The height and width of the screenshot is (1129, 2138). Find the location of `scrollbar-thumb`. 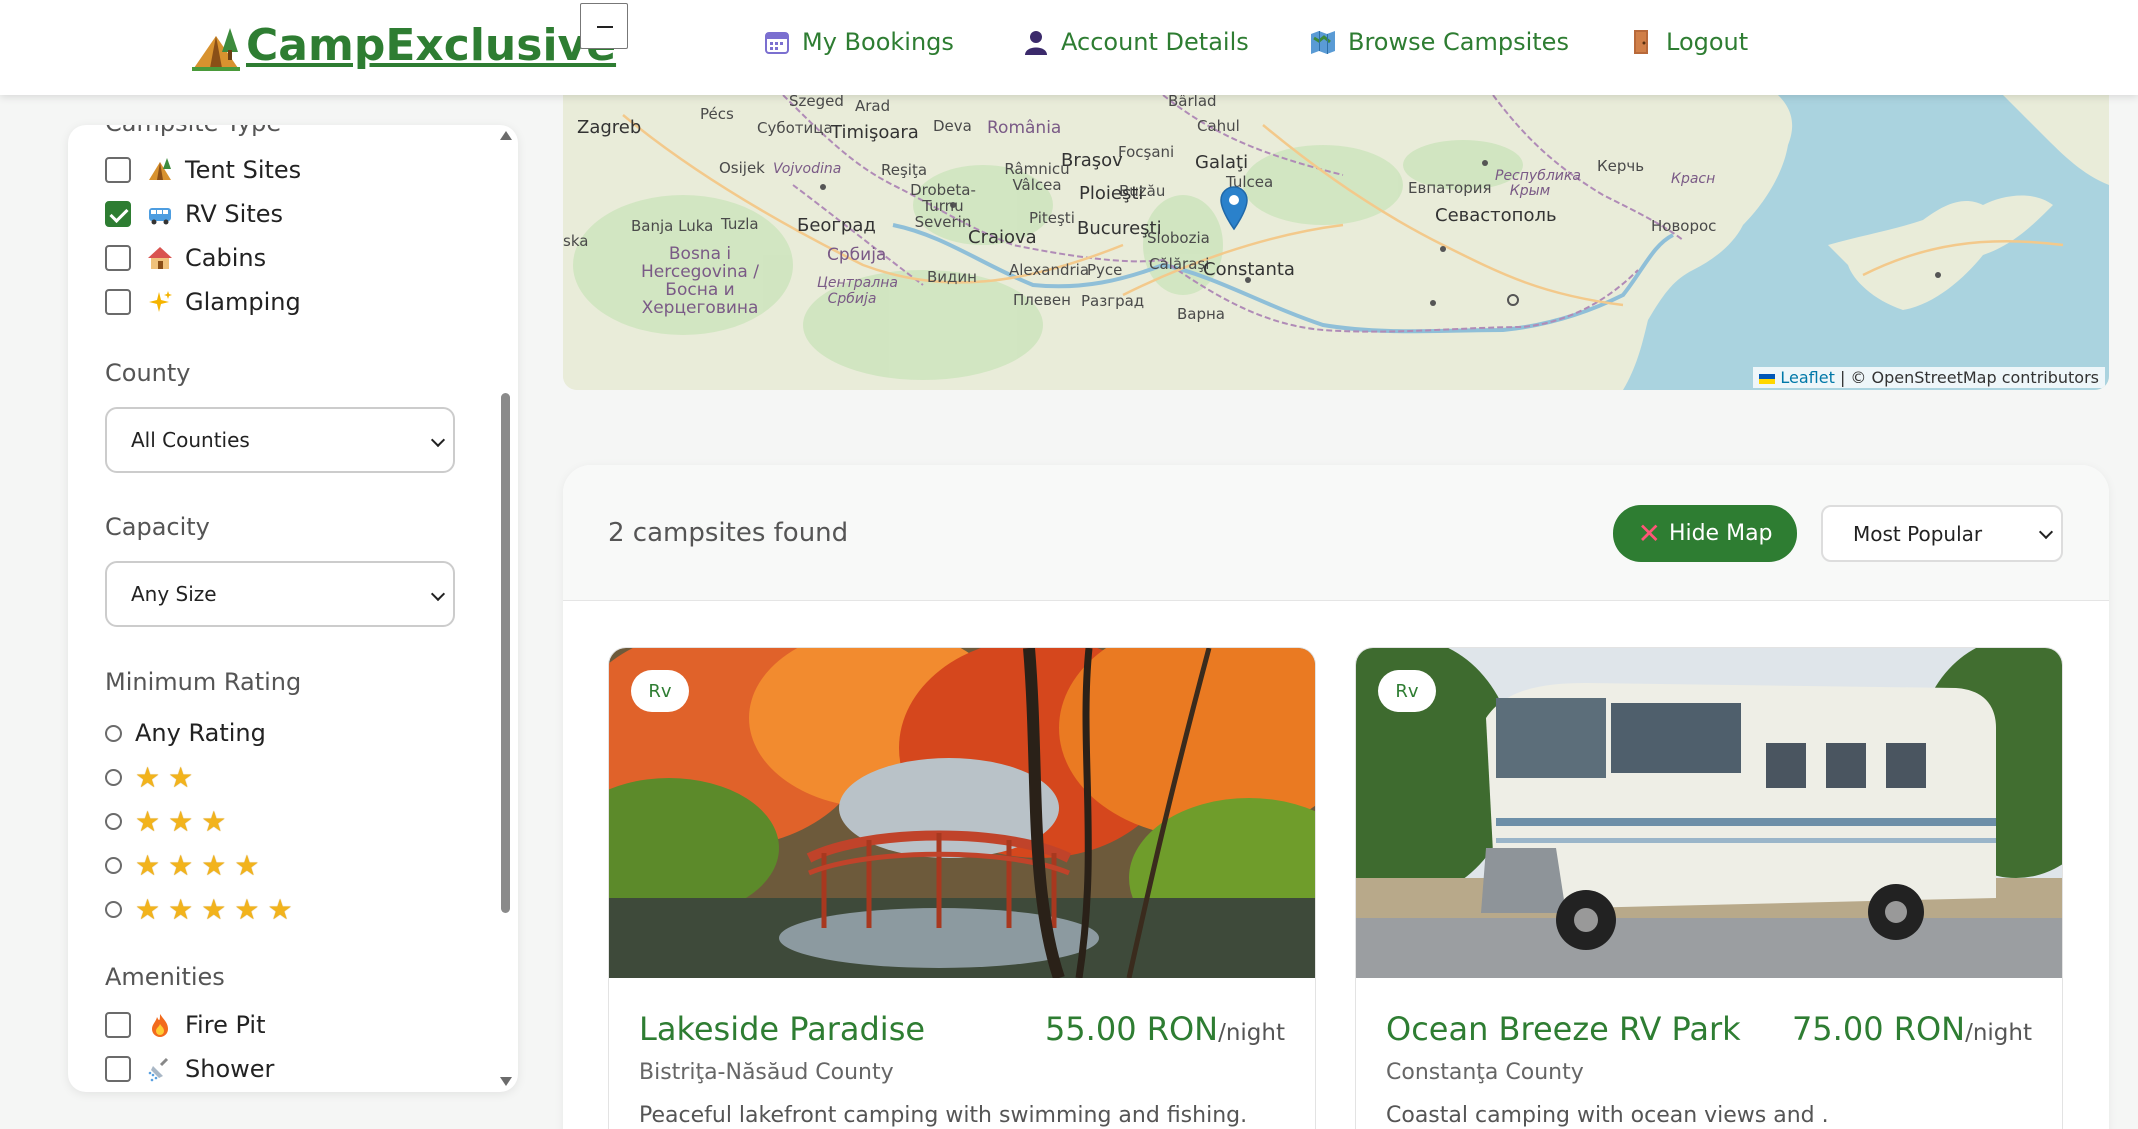

scrollbar-thumb is located at coordinates (505, 653).